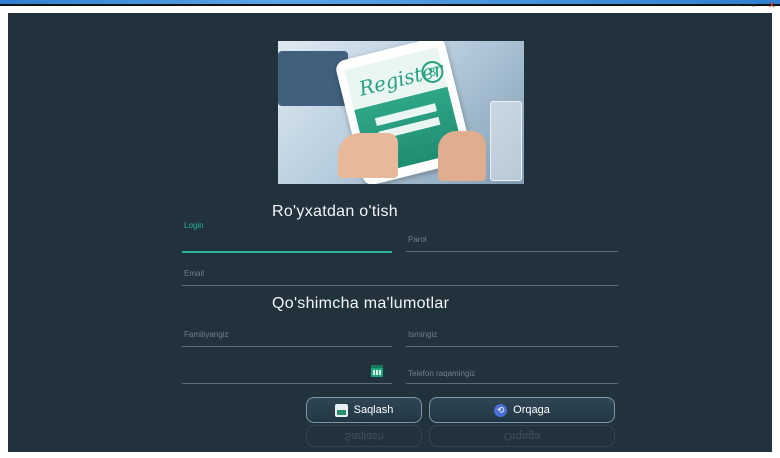  I want to click on back-button-label: Orqaga, so click(531, 410).